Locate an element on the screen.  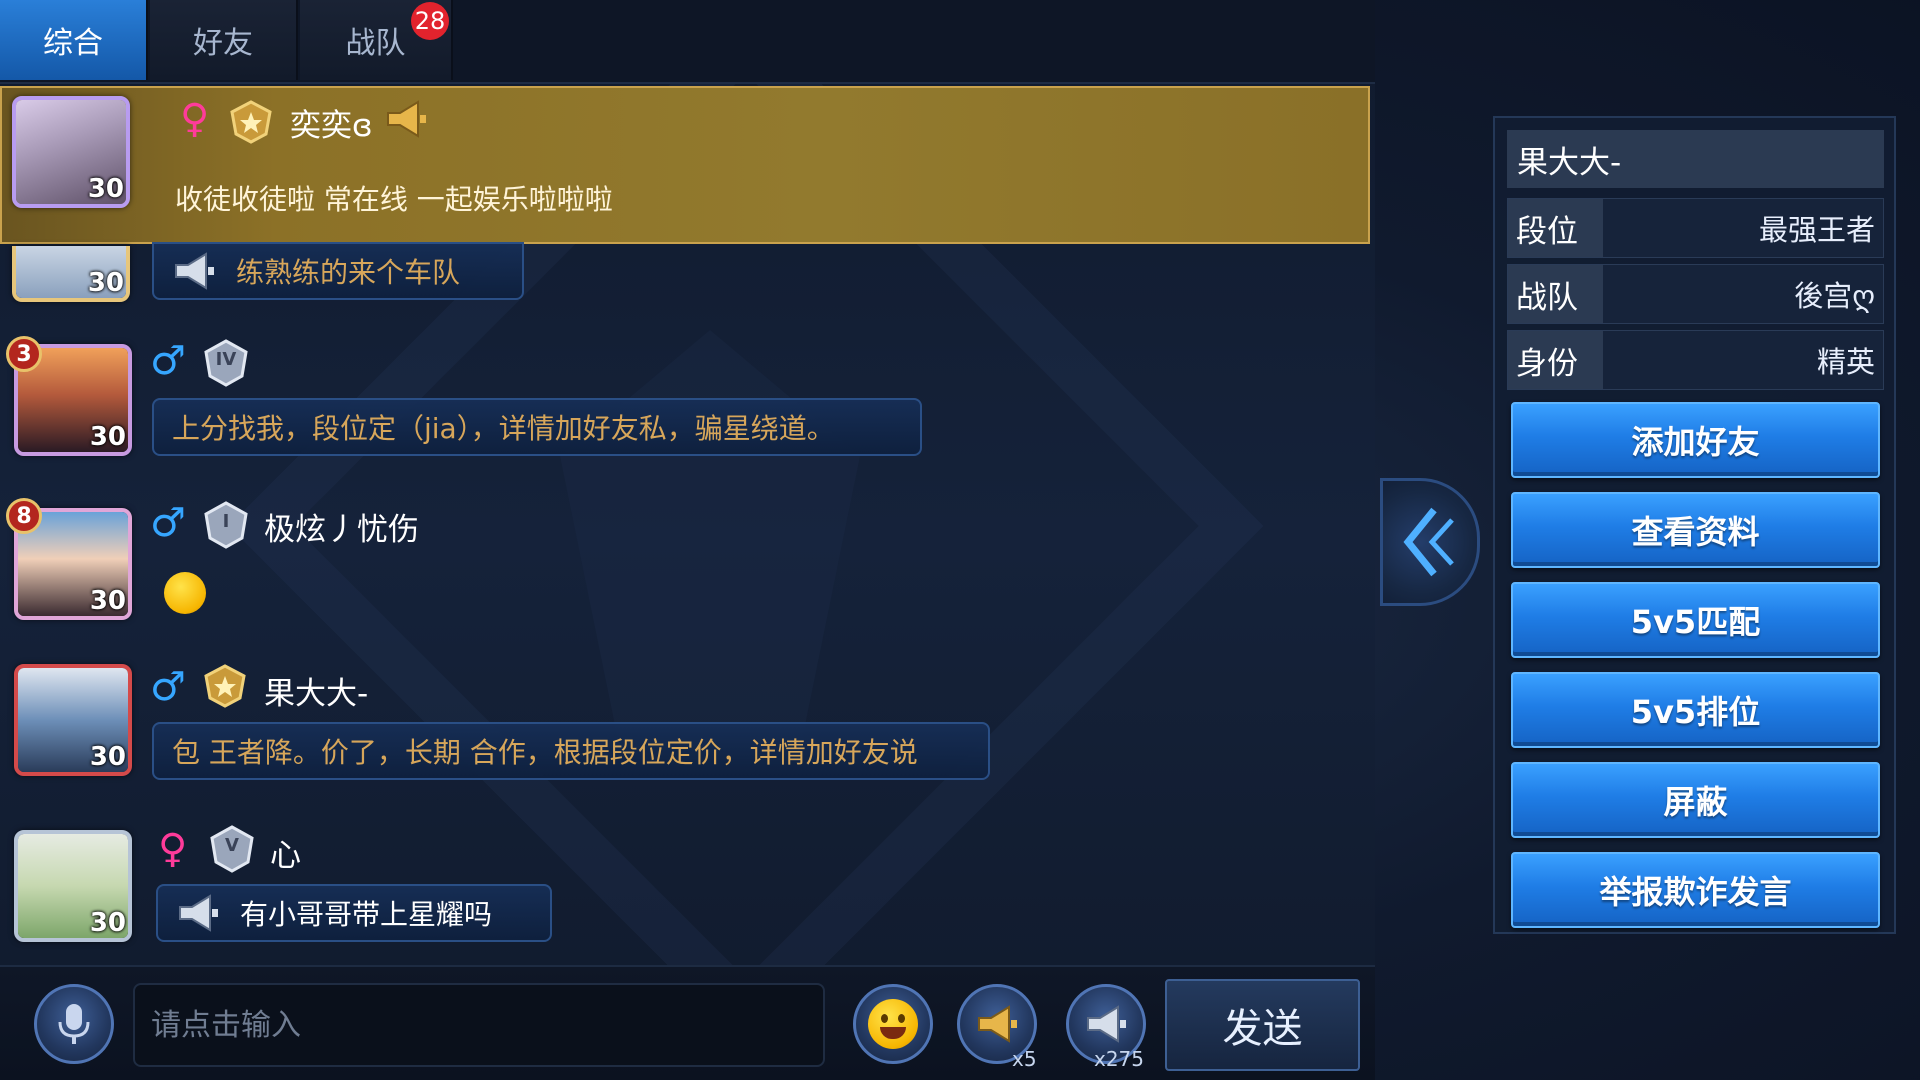
info-value: 最强王者 is located at coordinates (1816, 230).